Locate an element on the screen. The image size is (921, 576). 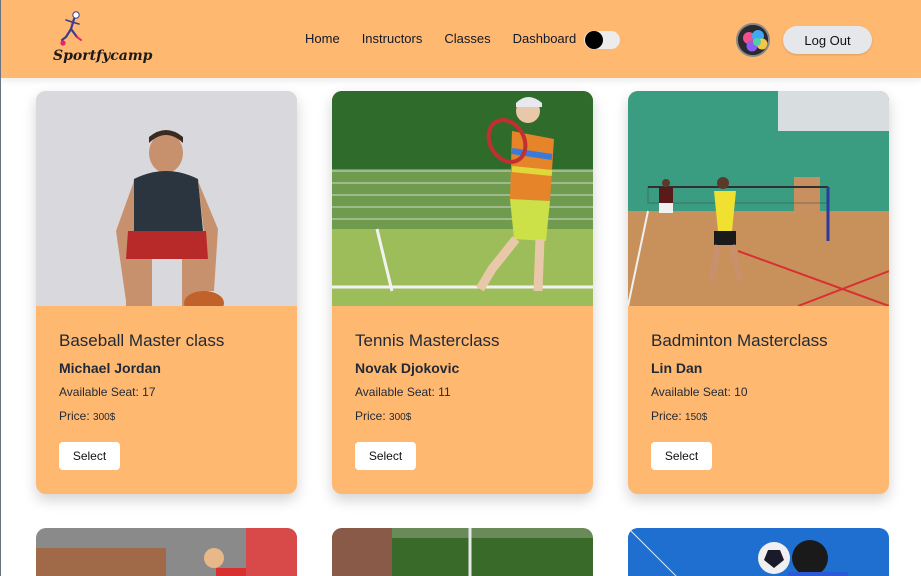
logo: Sportfycamp is located at coordinates (108, 40).